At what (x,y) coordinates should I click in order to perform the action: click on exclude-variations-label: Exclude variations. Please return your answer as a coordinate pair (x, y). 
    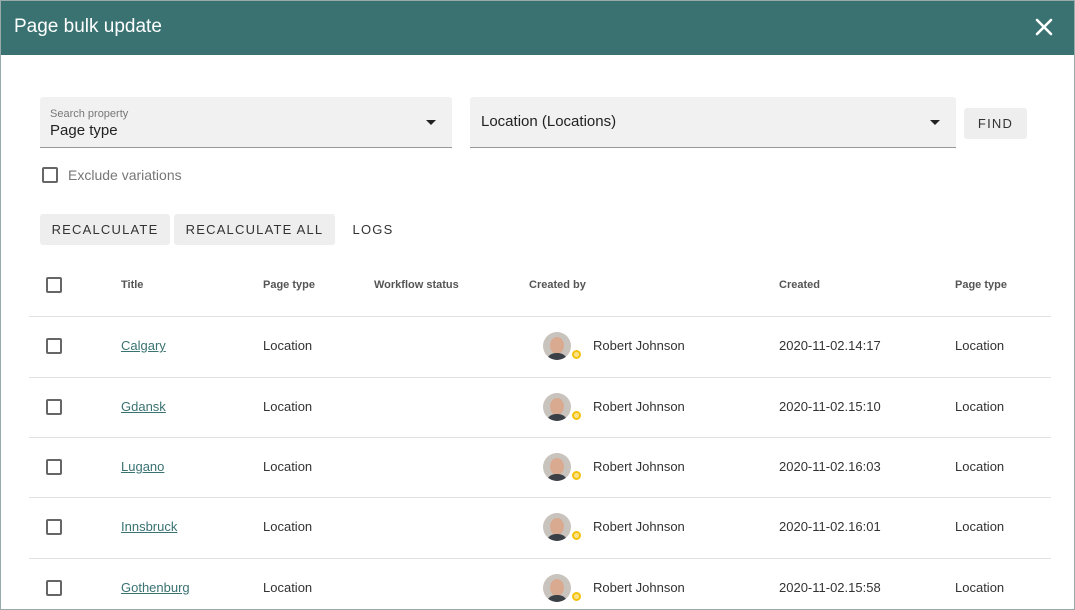
    Looking at the image, I should click on (125, 175).